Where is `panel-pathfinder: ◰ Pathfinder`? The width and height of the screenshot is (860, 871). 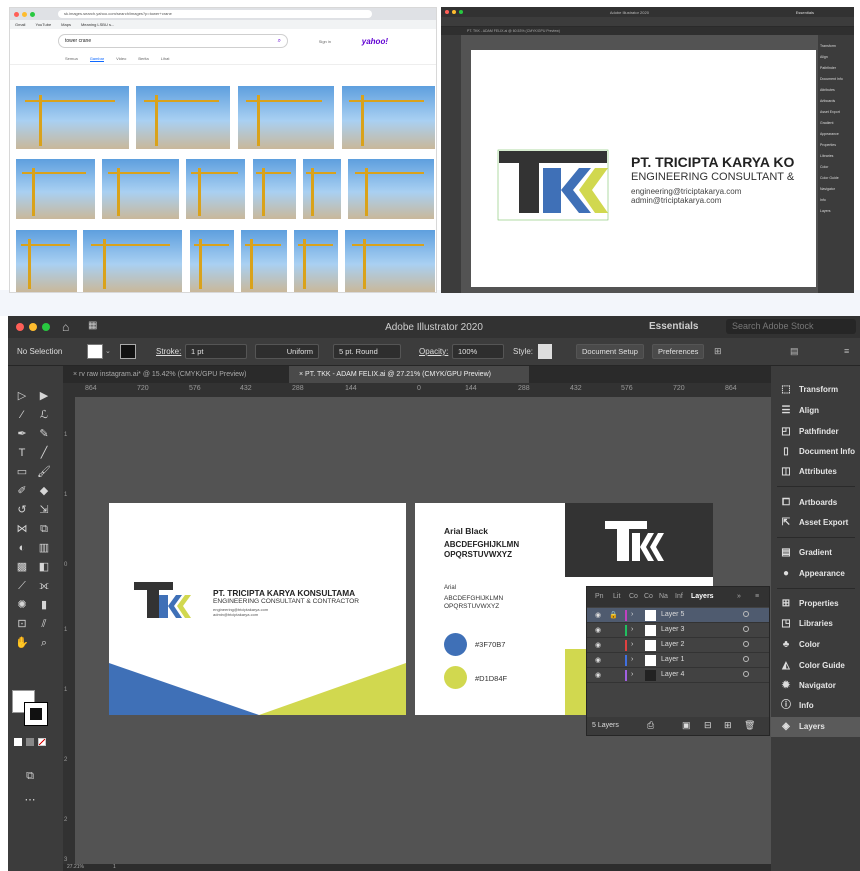 panel-pathfinder: ◰ Pathfinder is located at coordinates (815, 432).